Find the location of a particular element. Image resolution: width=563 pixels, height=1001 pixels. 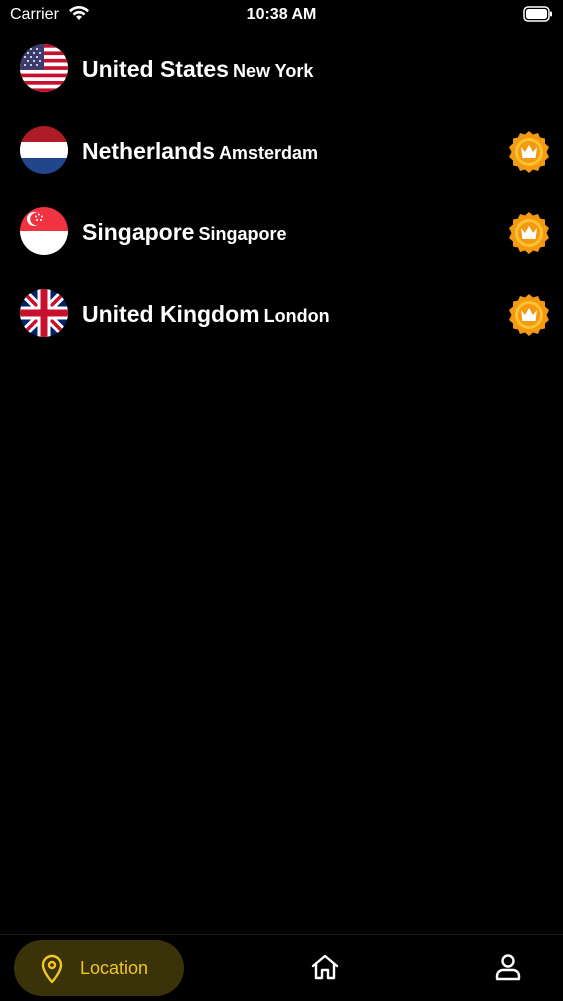

server-row-singapore: Singapore Singapore is located at coordinates (281, 232).